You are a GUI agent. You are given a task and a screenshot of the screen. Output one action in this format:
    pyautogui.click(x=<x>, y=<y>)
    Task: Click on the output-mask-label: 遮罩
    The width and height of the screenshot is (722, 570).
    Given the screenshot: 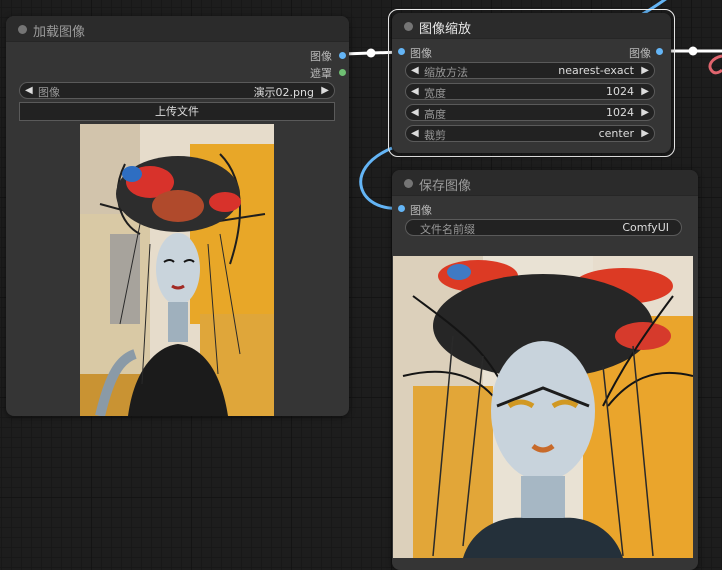 What is the action you would take?
    pyautogui.click(x=321, y=73)
    